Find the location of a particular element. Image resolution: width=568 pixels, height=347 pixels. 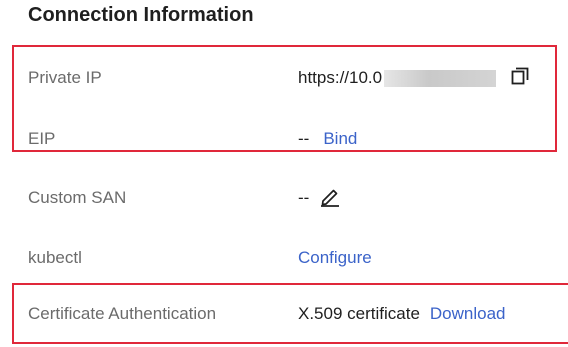

configure-kubectl-link: Configure is located at coordinates (335, 258).